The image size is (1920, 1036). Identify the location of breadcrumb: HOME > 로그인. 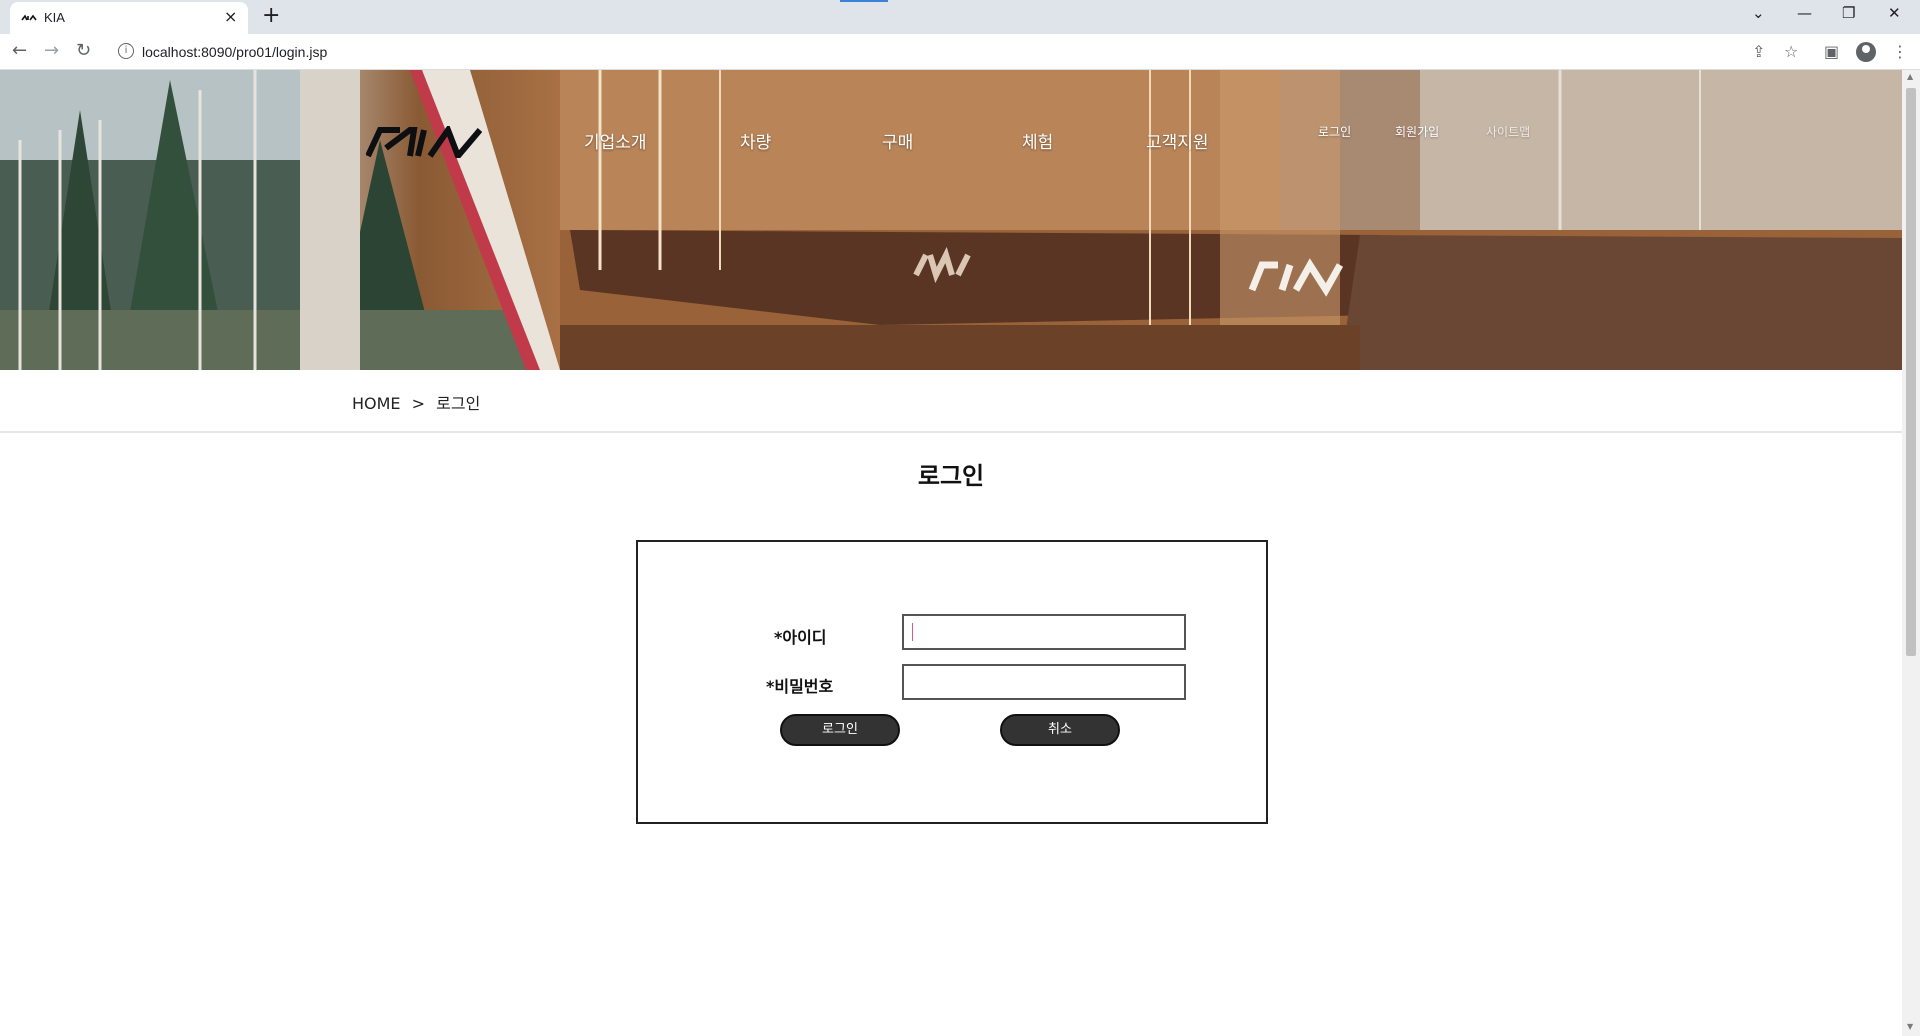
(419, 402).